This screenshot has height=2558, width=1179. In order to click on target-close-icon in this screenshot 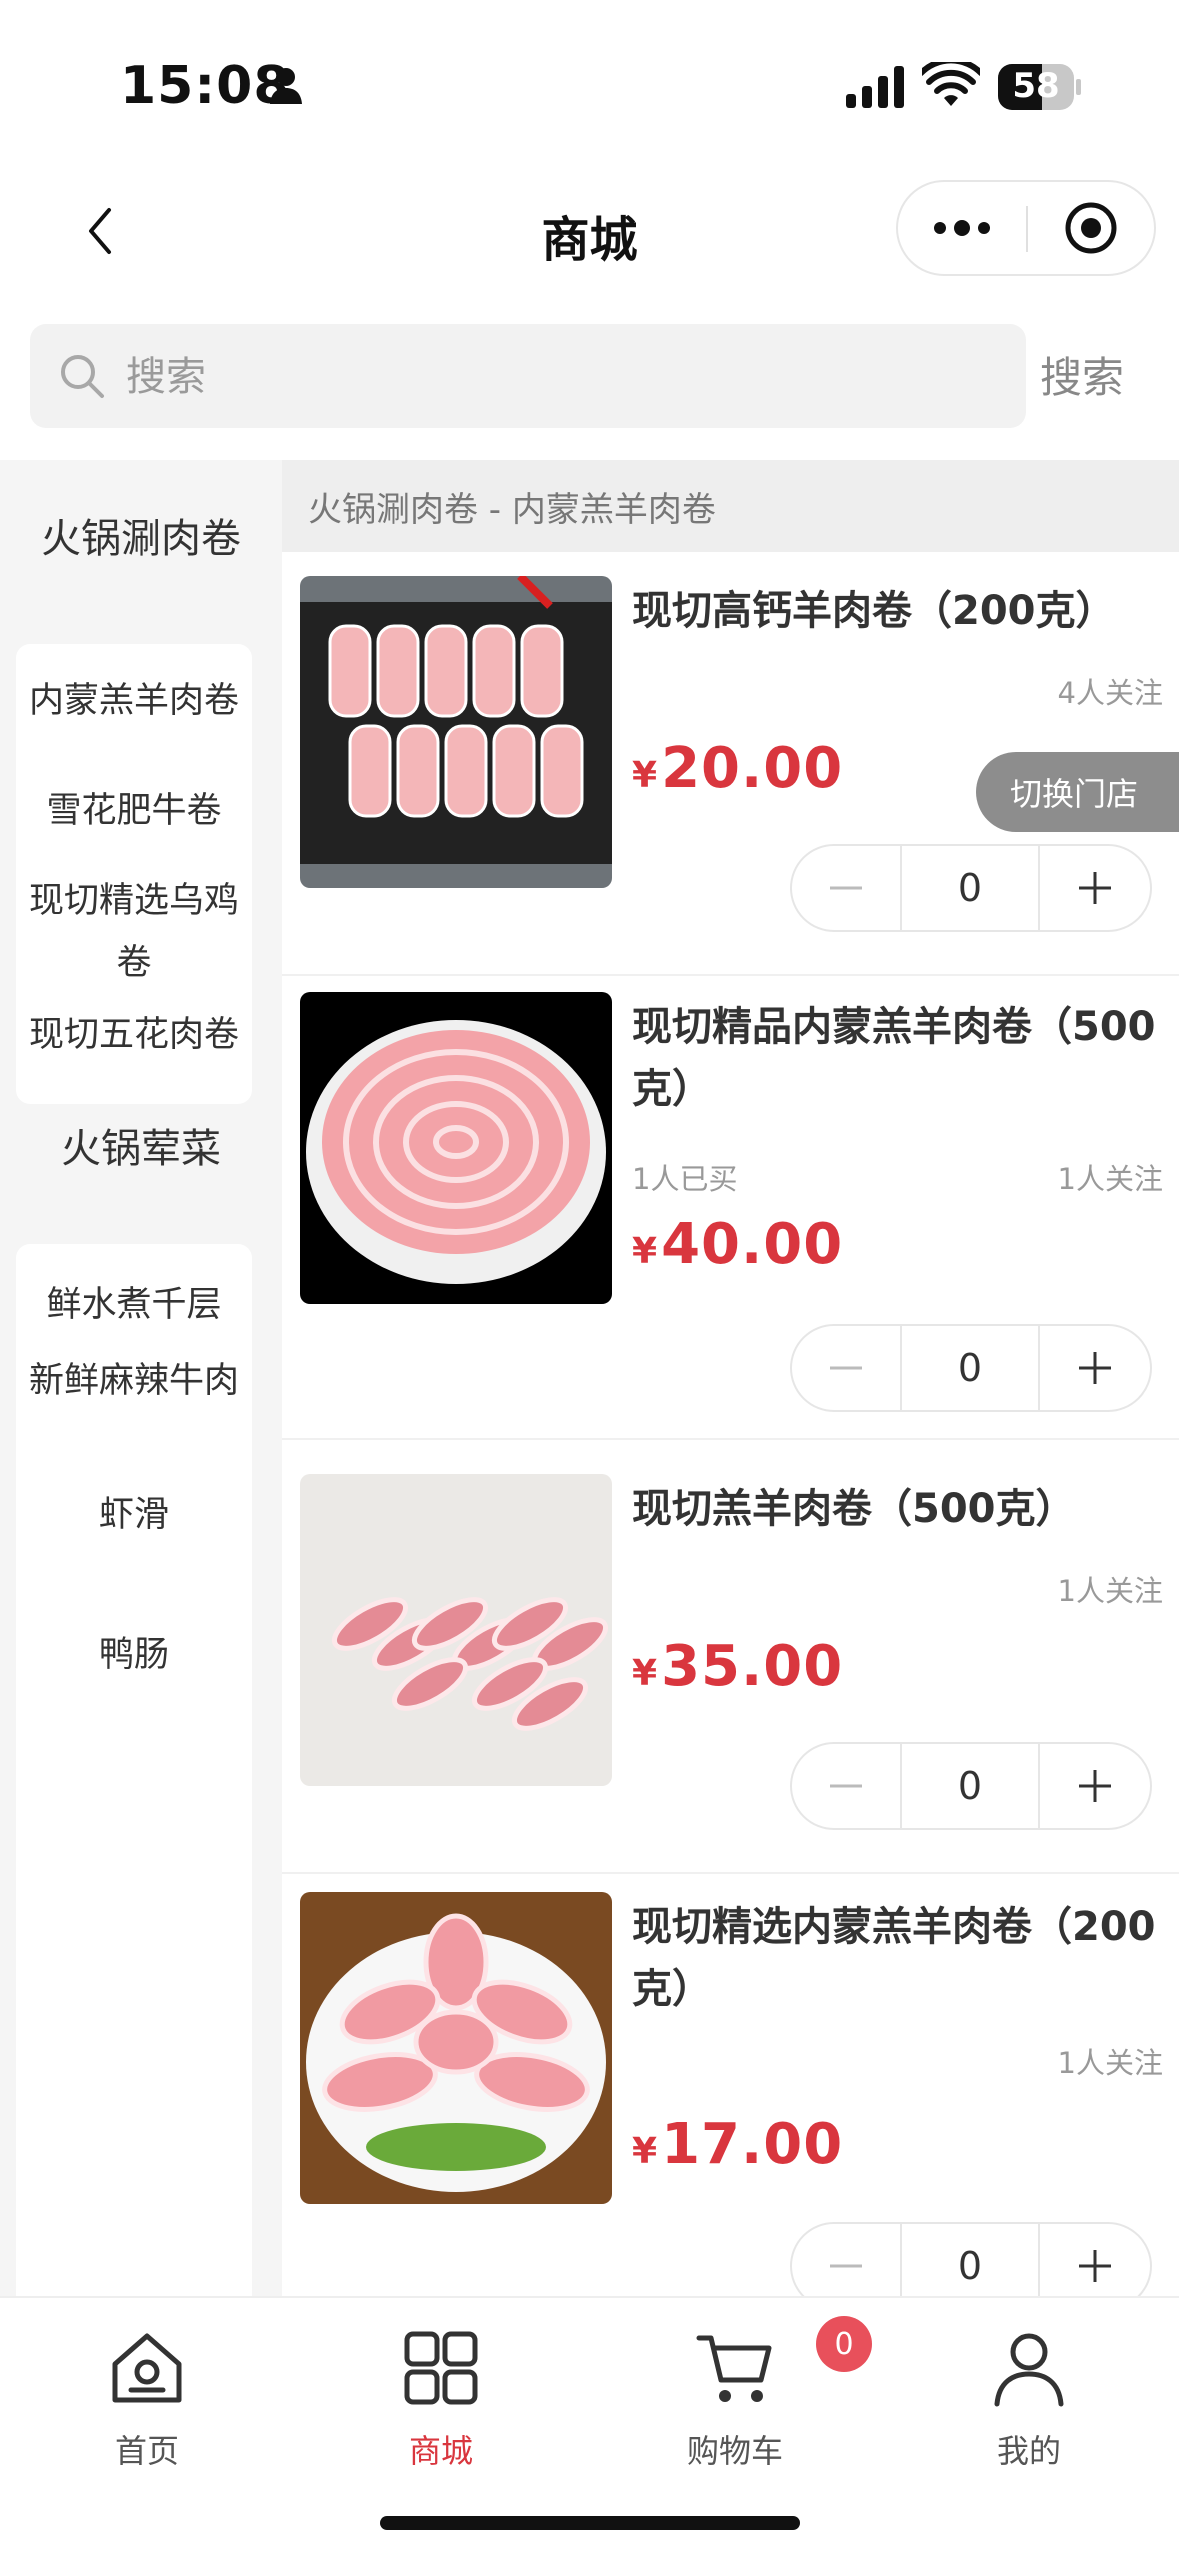, I will do `click(1091, 228)`.